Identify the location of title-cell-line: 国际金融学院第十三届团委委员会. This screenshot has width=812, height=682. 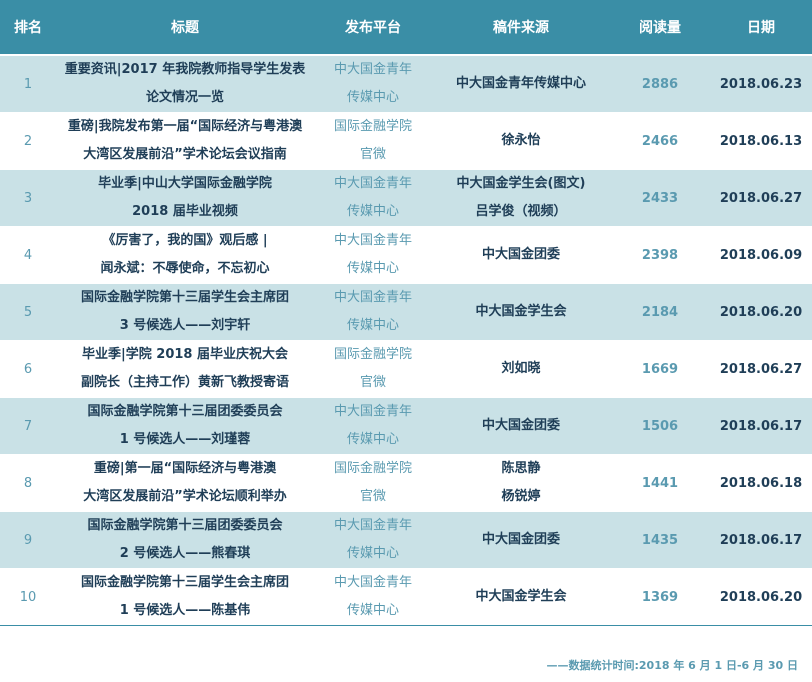
(185, 525).